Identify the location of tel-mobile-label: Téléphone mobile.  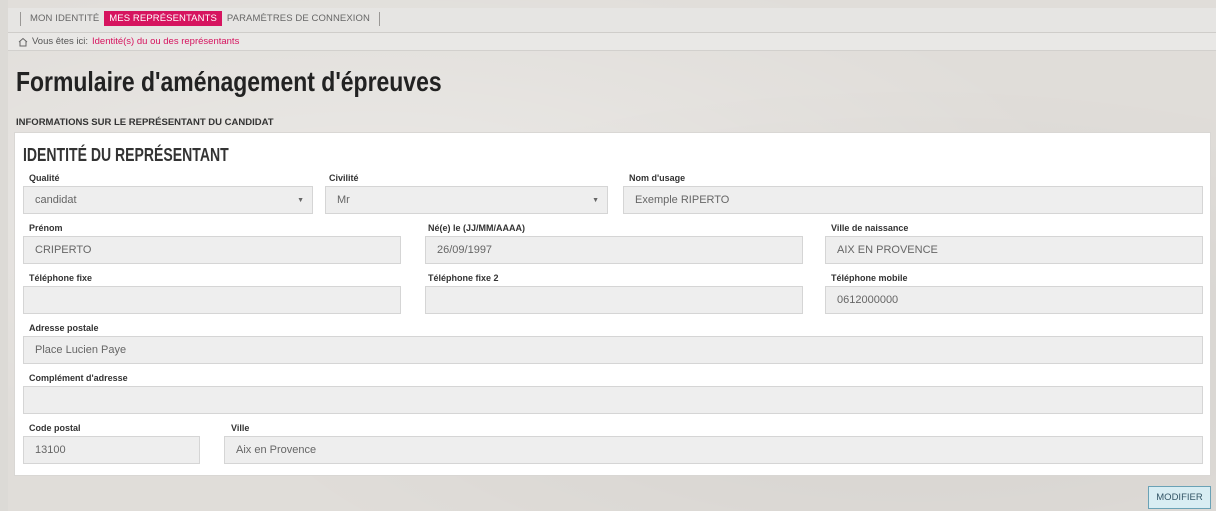
(869, 278).